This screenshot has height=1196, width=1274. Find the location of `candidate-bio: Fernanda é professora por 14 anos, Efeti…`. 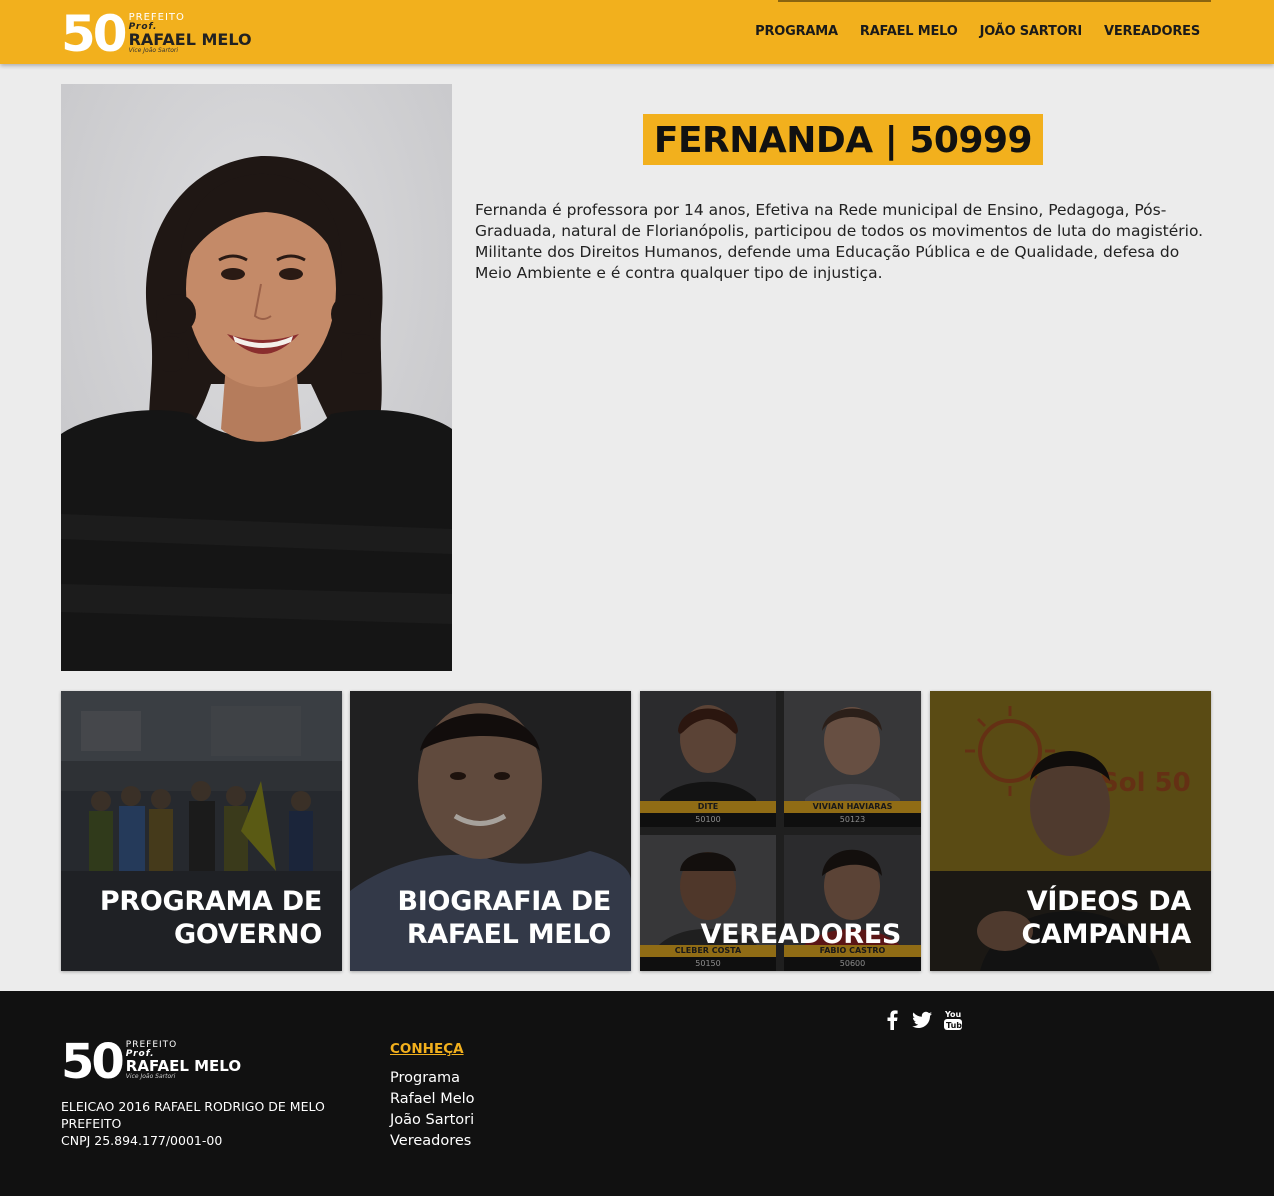

candidate-bio: Fernanda é professora por 14 anos, Efeti… is located at coordinates (839, 241).